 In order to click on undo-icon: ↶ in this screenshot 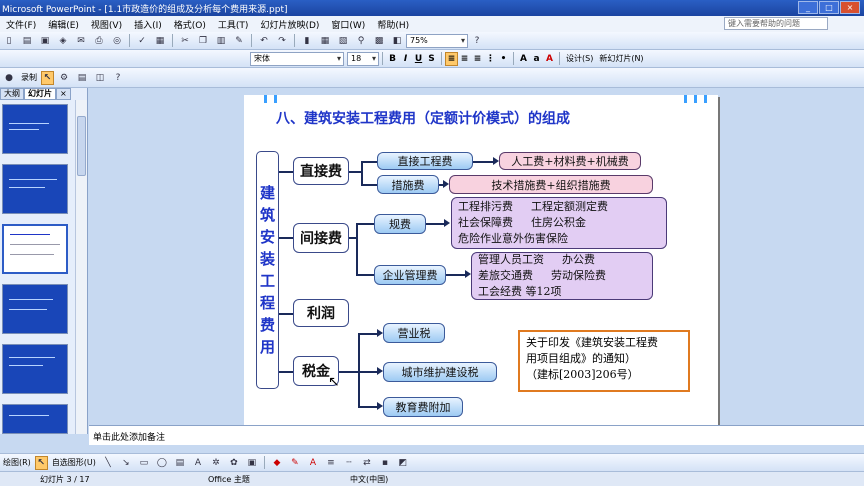, I will do `click(264, 41)`.